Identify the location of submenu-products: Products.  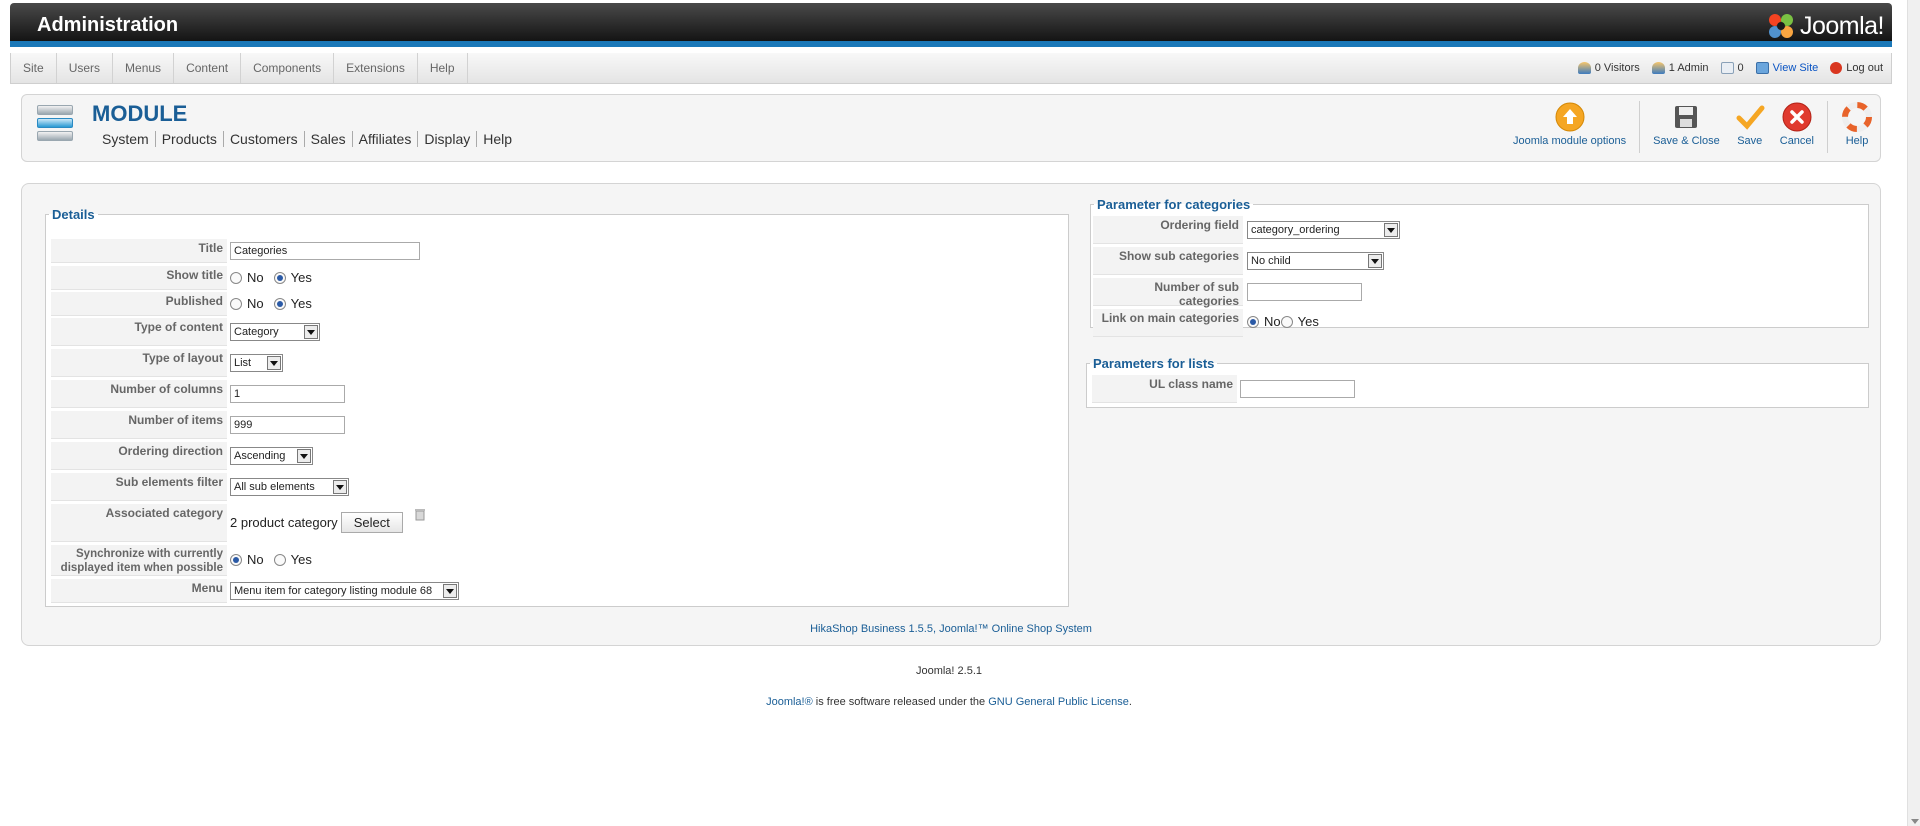
(190, 139).